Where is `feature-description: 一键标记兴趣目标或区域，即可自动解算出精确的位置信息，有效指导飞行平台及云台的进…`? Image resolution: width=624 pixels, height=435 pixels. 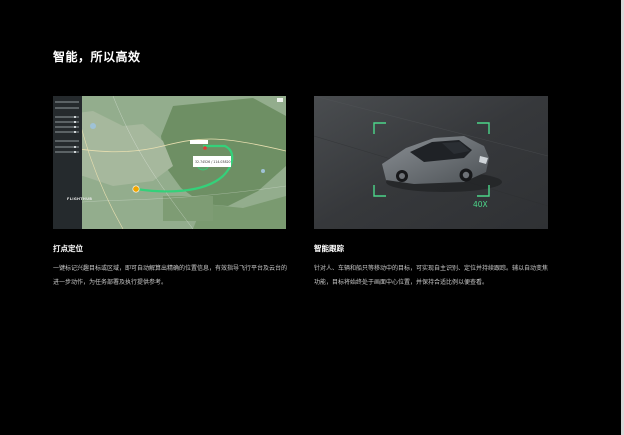 feature-description: 一键标记兴趣目标或区域，即可自动解算出精确的位置信息，有效指导飞行平台及云台的进… is located at coordinates (170, 275).